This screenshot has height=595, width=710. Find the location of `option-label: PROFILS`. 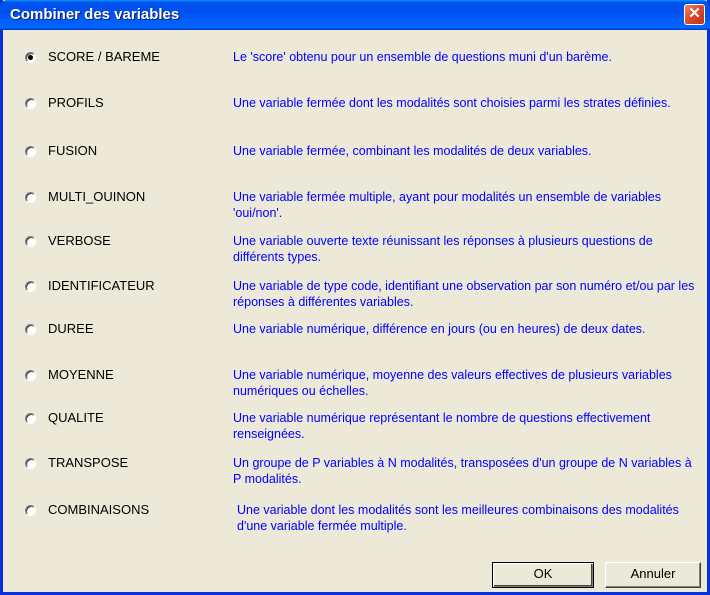

option-label: PROFILS is located at coordinates (76, 102).